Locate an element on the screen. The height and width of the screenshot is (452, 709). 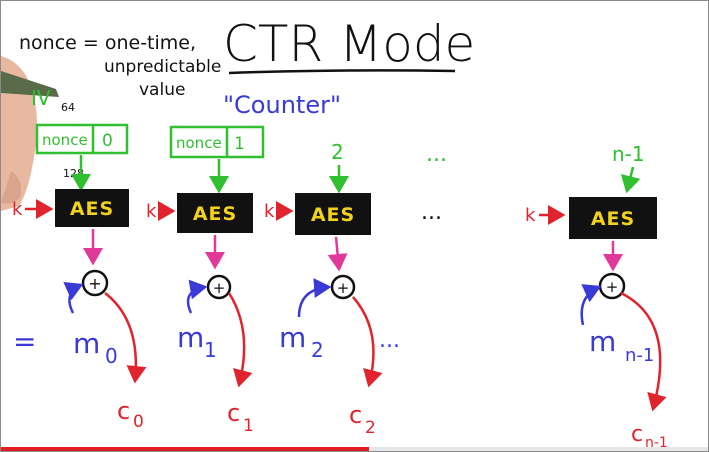
aes-label-2: AES is located at coordinates (333, 215).